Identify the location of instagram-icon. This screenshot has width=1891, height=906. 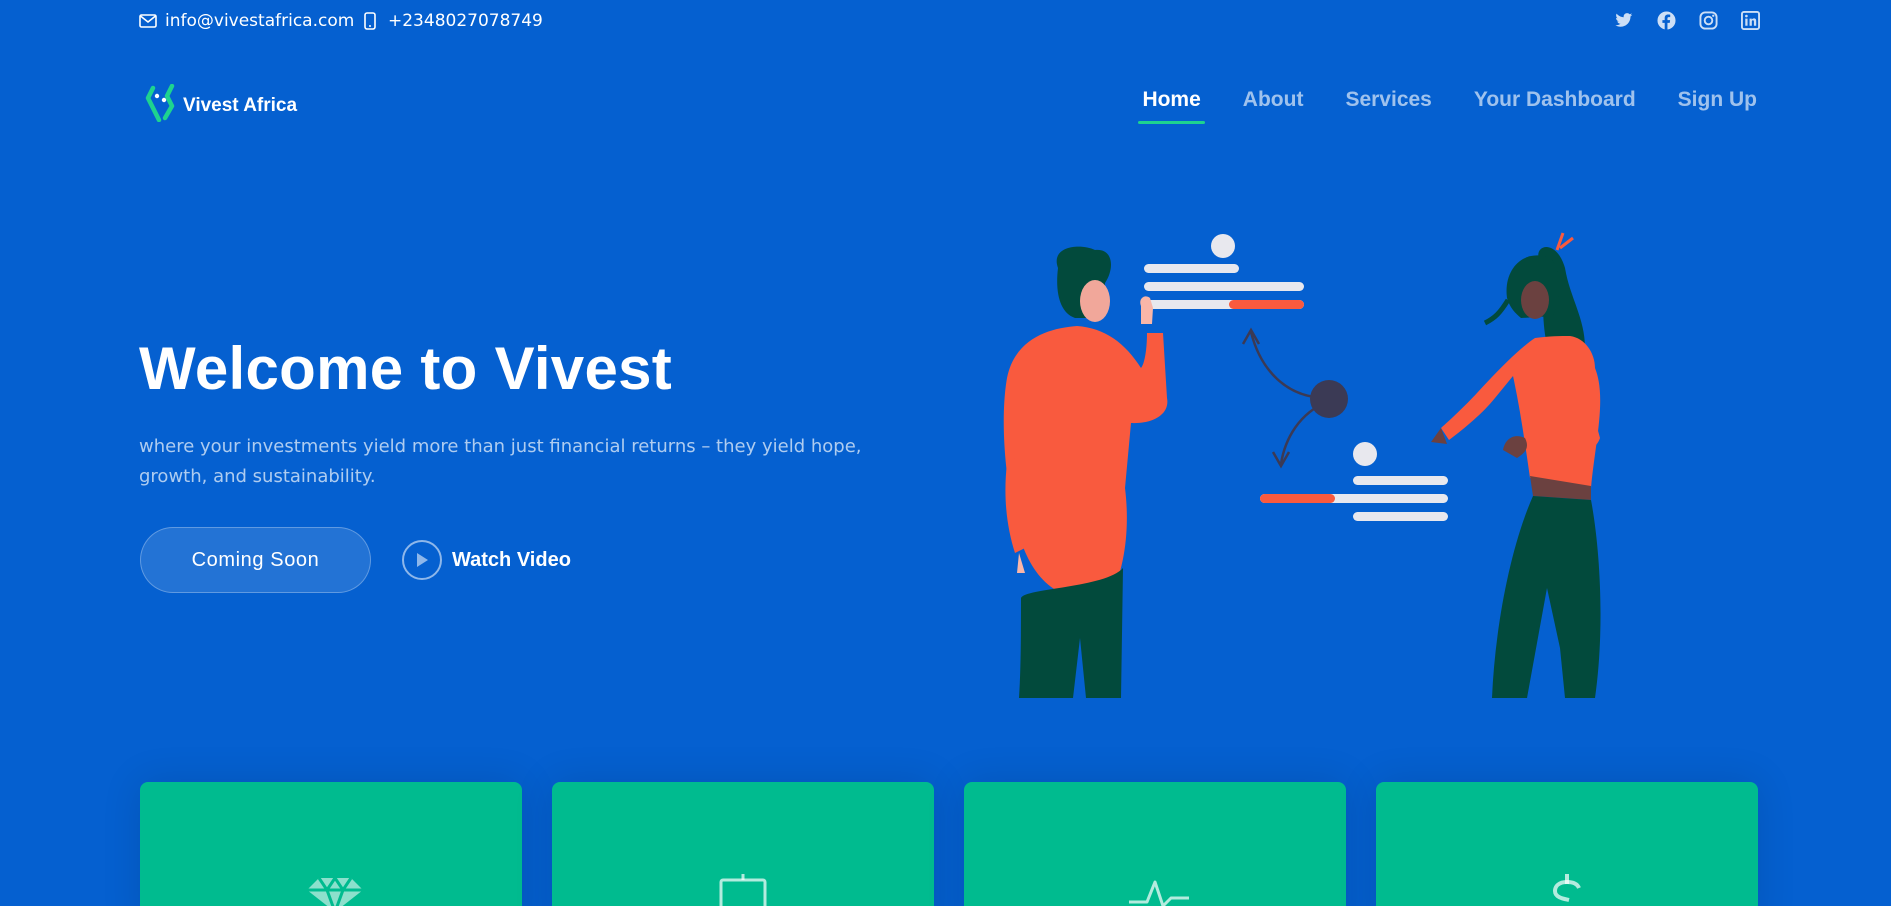
(1708, 20).